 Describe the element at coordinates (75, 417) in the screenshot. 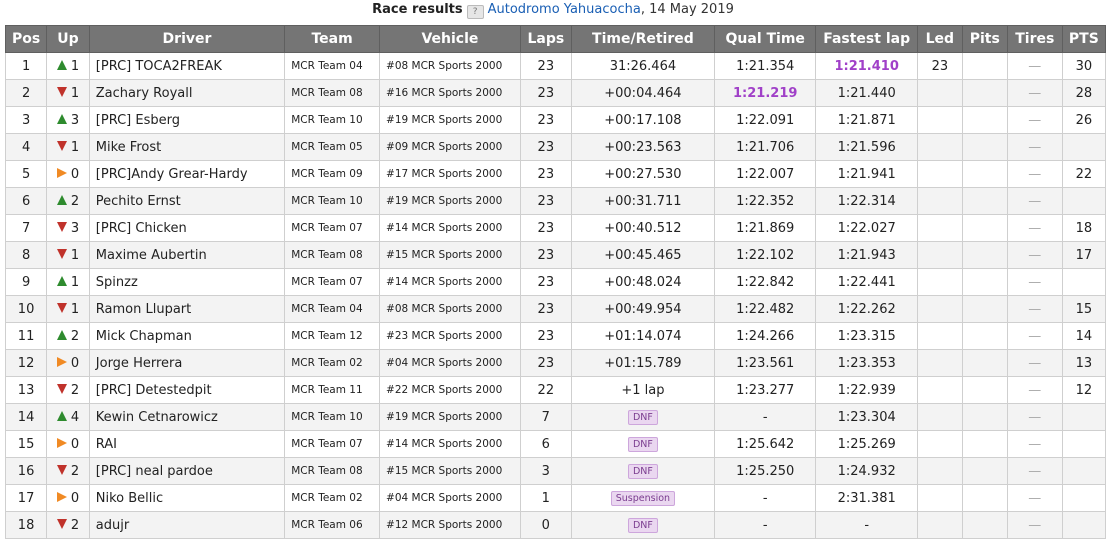

I see `positions-gained-value: 4` at that location.